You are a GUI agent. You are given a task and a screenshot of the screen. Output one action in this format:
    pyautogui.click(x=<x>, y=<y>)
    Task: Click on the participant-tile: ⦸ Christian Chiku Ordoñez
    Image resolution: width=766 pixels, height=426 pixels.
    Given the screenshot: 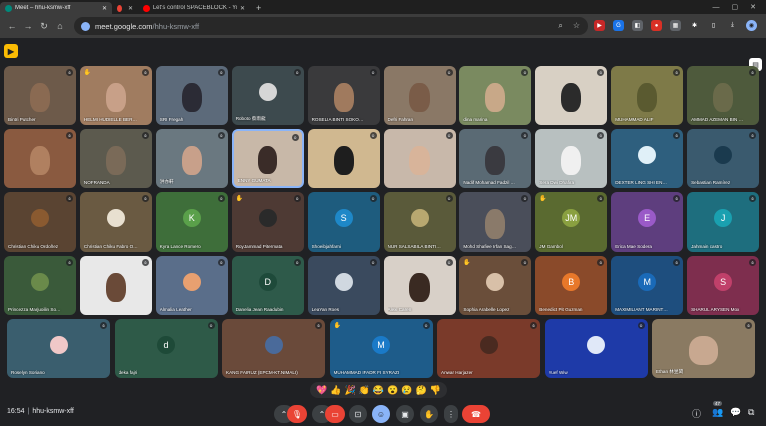 What is the action you would take?
    pyautogui.click(x=40, y=222)
    